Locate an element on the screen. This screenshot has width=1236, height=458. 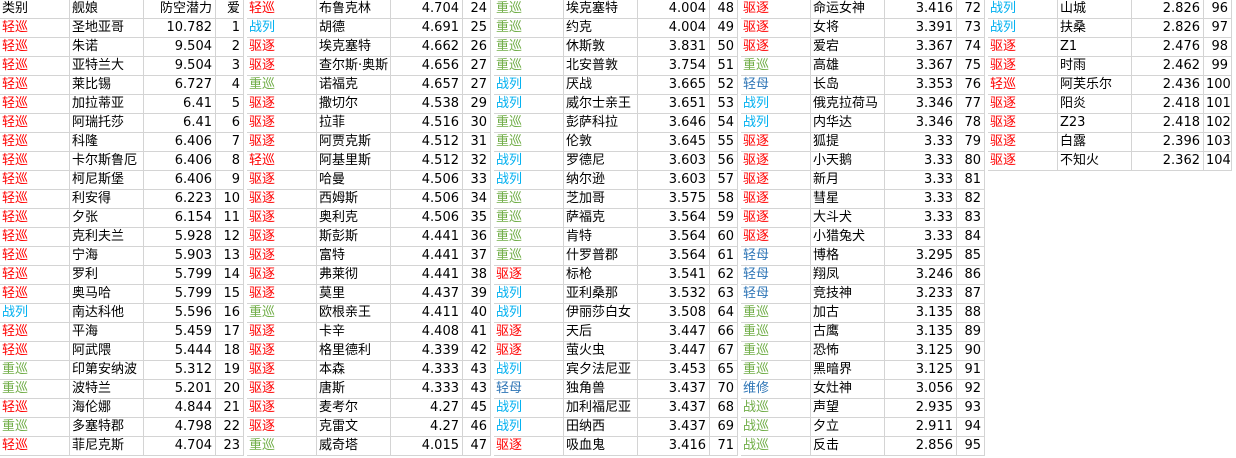
aa-potential-cell: 4.408 is located at coordinates (427, 332).